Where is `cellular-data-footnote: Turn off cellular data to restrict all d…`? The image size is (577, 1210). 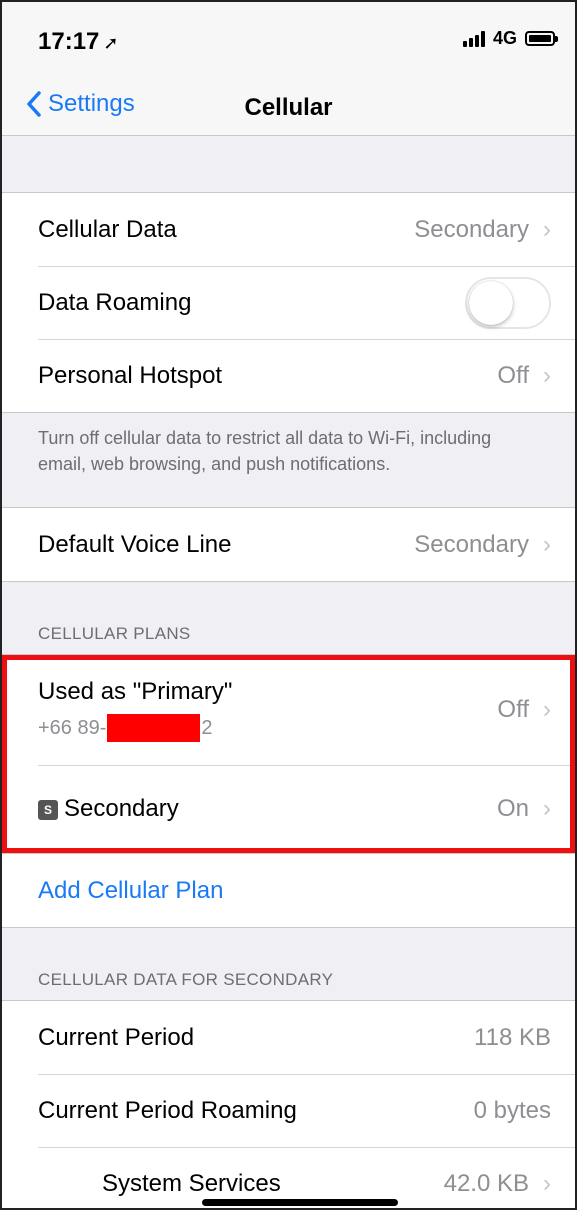
cellular-data-footnote: Turn off cellular data to restrict all d… is located at coordinates (265, 451).